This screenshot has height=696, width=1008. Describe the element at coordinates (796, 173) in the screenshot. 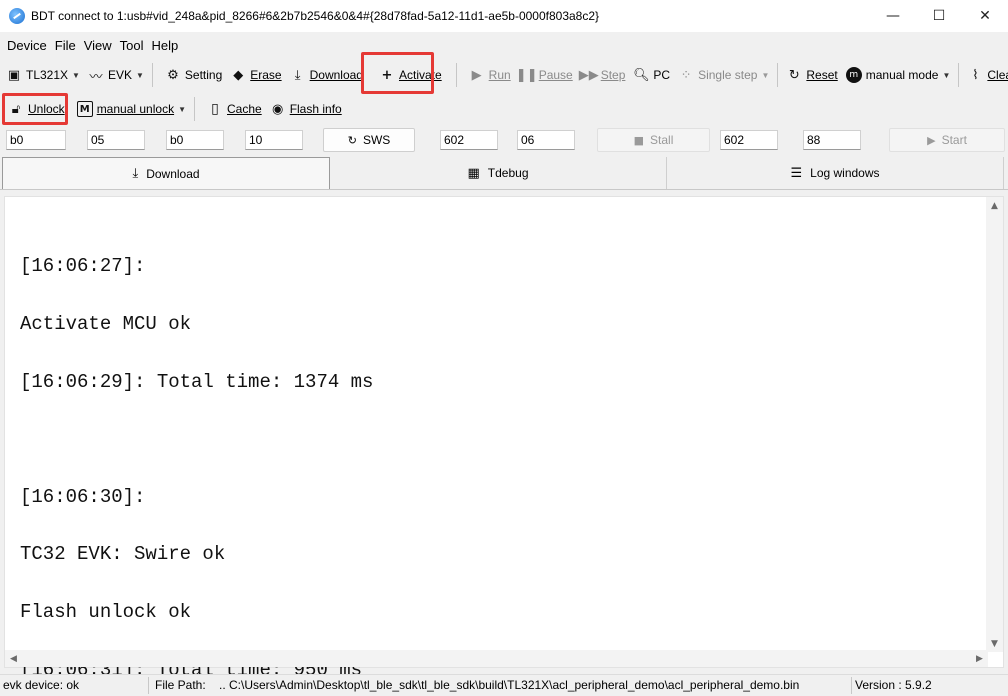

I see `list-icon: ☰` at that location.